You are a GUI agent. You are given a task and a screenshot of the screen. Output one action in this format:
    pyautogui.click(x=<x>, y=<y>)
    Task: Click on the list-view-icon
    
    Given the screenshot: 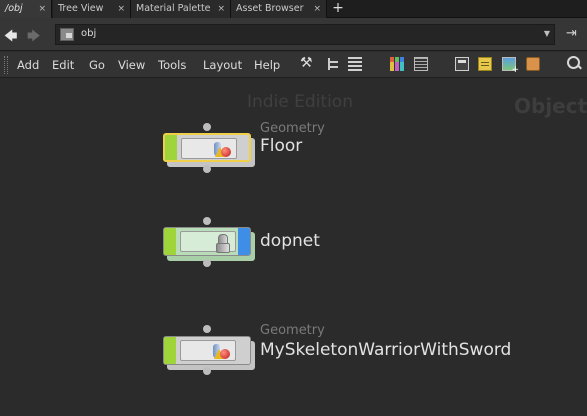 What is the action you would take?
    pyautogui.click(x=355, y=64)
    